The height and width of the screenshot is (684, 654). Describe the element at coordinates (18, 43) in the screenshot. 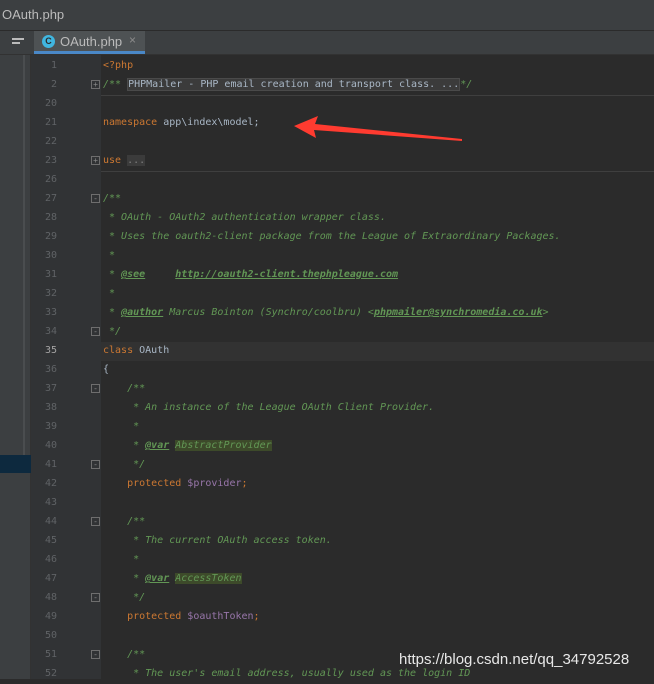

I see `project-panel-toggle-icon` at that location.